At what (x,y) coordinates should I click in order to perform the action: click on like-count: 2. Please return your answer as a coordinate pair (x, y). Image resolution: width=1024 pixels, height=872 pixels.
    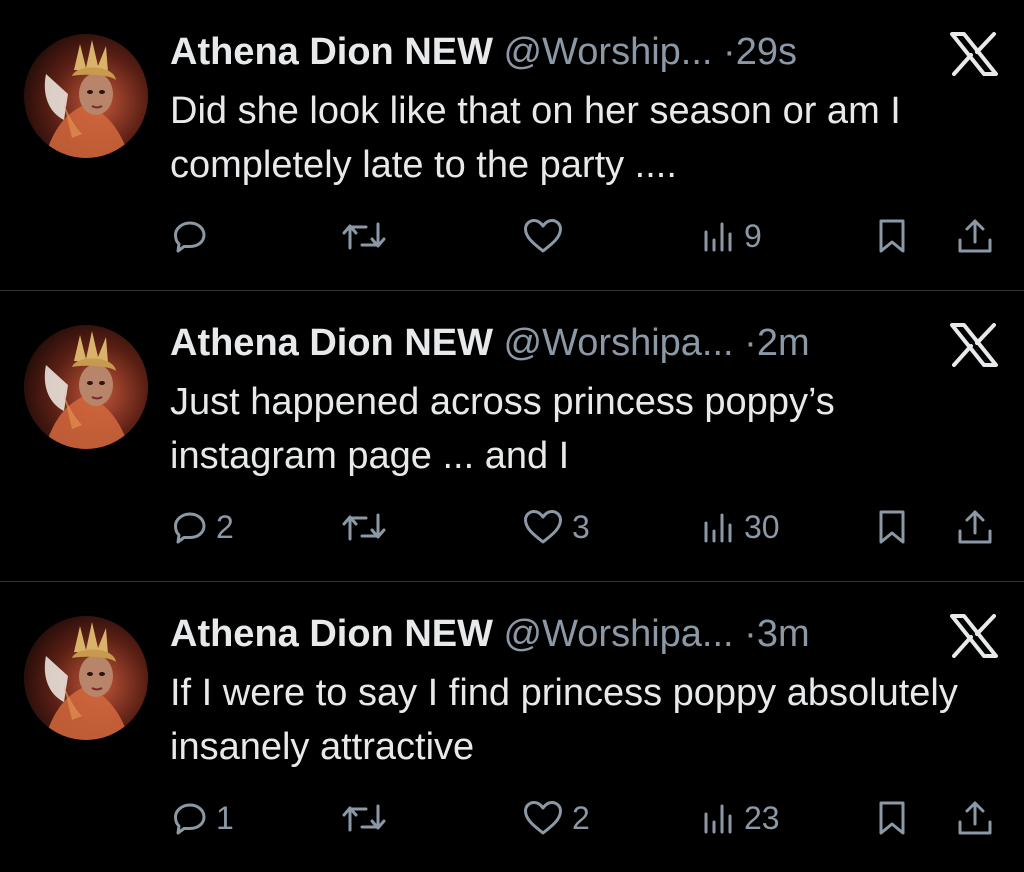
    Looking at the image, I should click on (581, 817).